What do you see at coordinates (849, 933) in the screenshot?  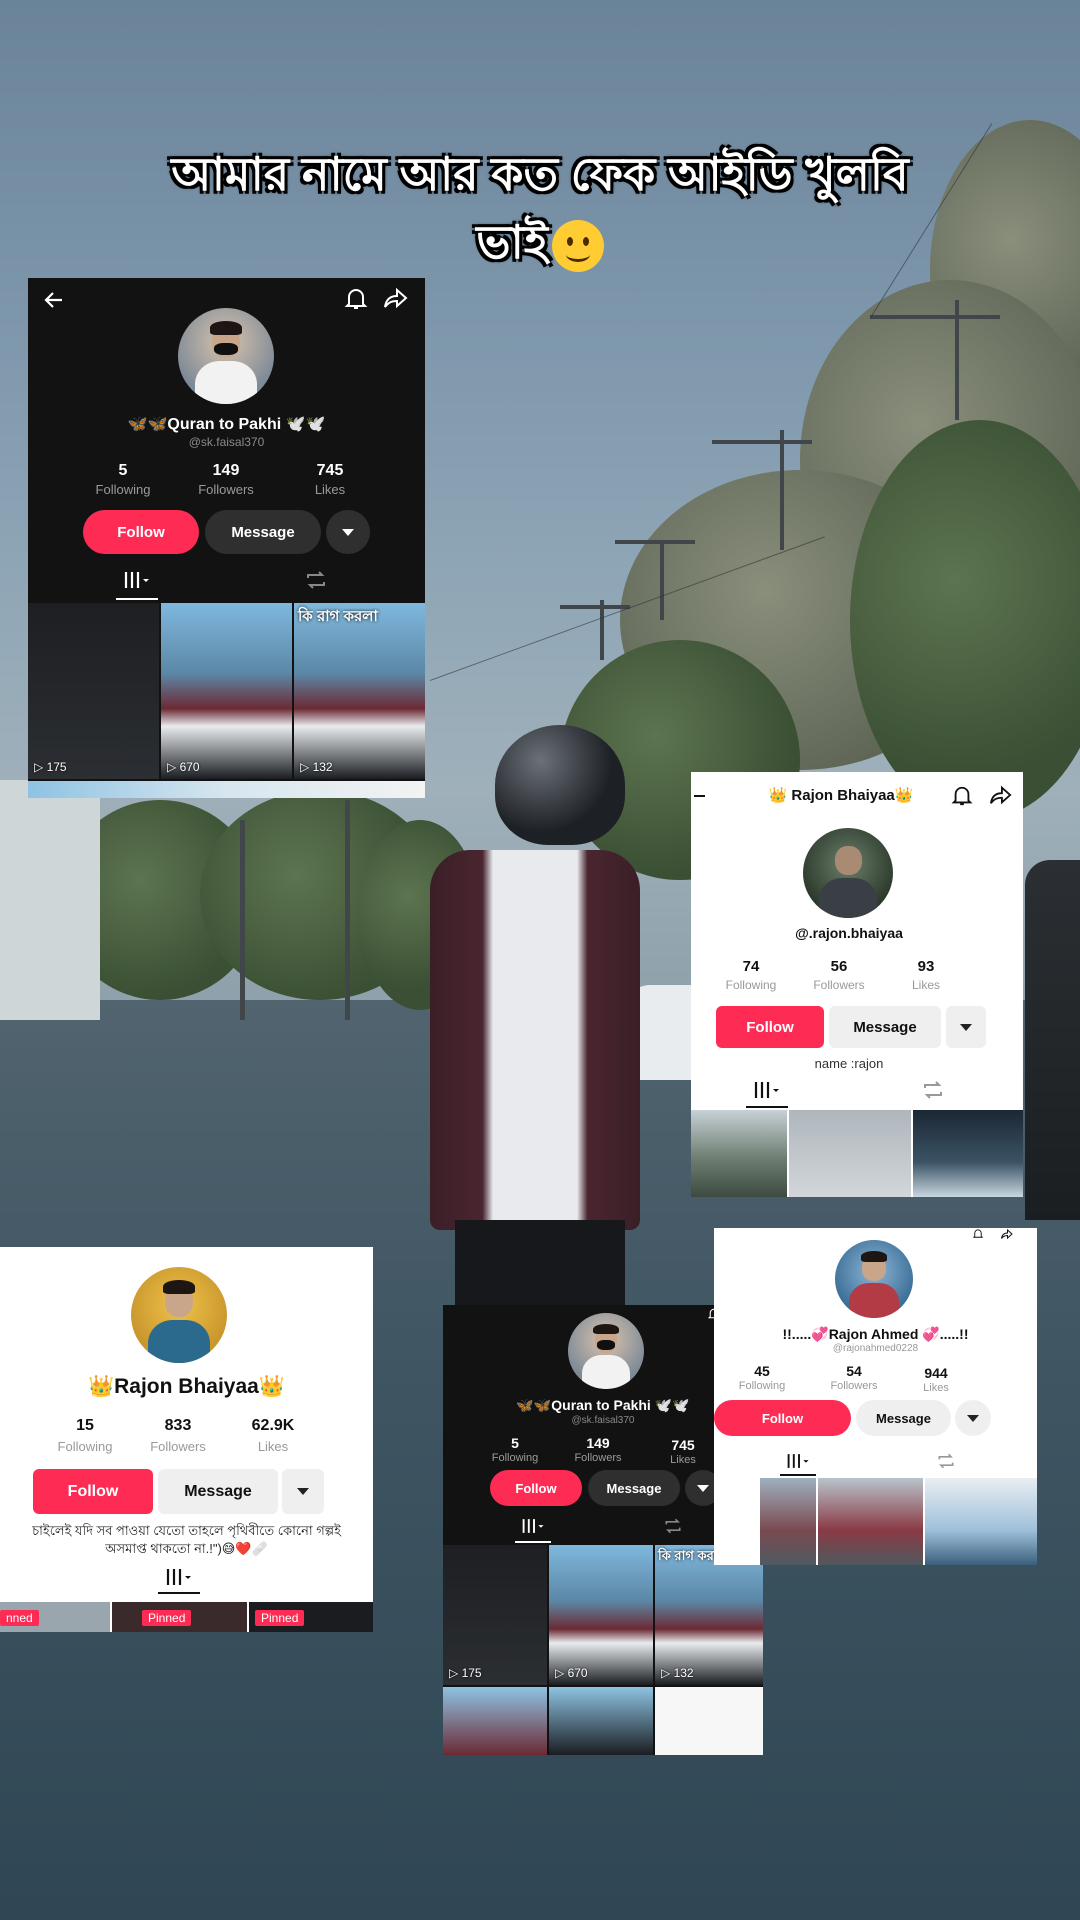 I see `username: @.rajon.bhaiyaa` at bounding box center [849, 933].